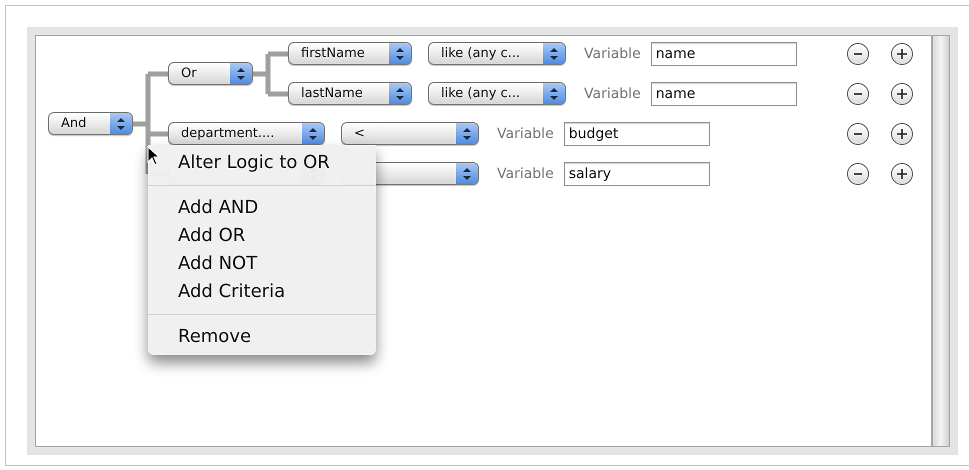 Image resolution: width=969 pixels, height=470 pixels. What do you see at coordinates (410, 133) in the screenshot?
I see `operator-popup: <` at bounding box center [410, 133].